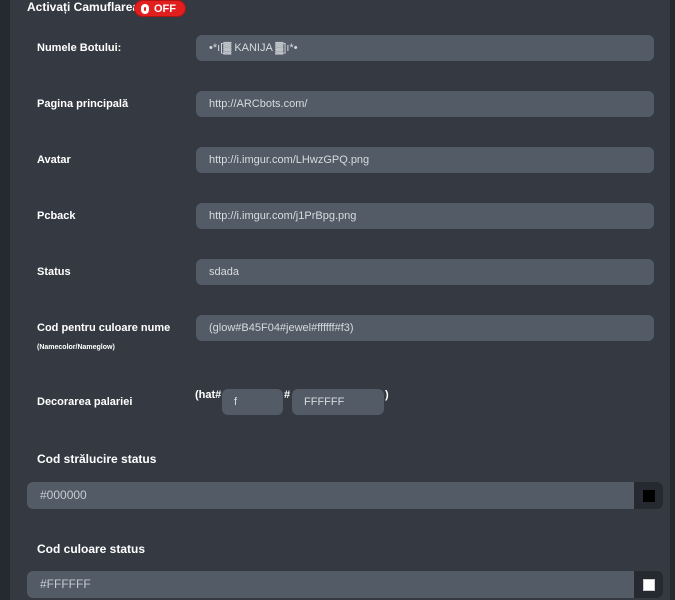  I want to click on status-color-input: #FFFFFF, so click(330, 584).